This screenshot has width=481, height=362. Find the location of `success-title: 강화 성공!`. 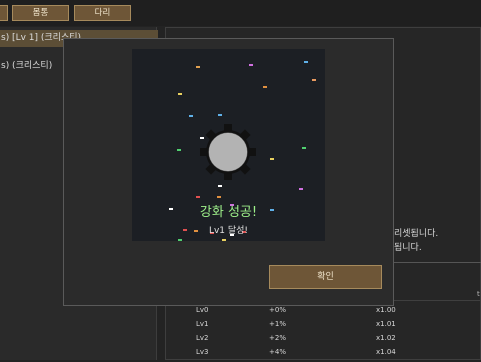

success-title: 강화 성공! is located at coordinates (228, 212).